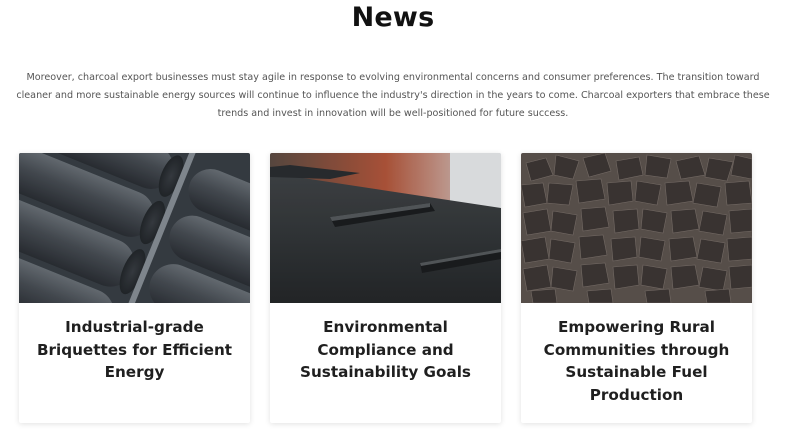 The width and height of the screenshot is (786, 430). I want to click on page-title: News, so click(393, 17).